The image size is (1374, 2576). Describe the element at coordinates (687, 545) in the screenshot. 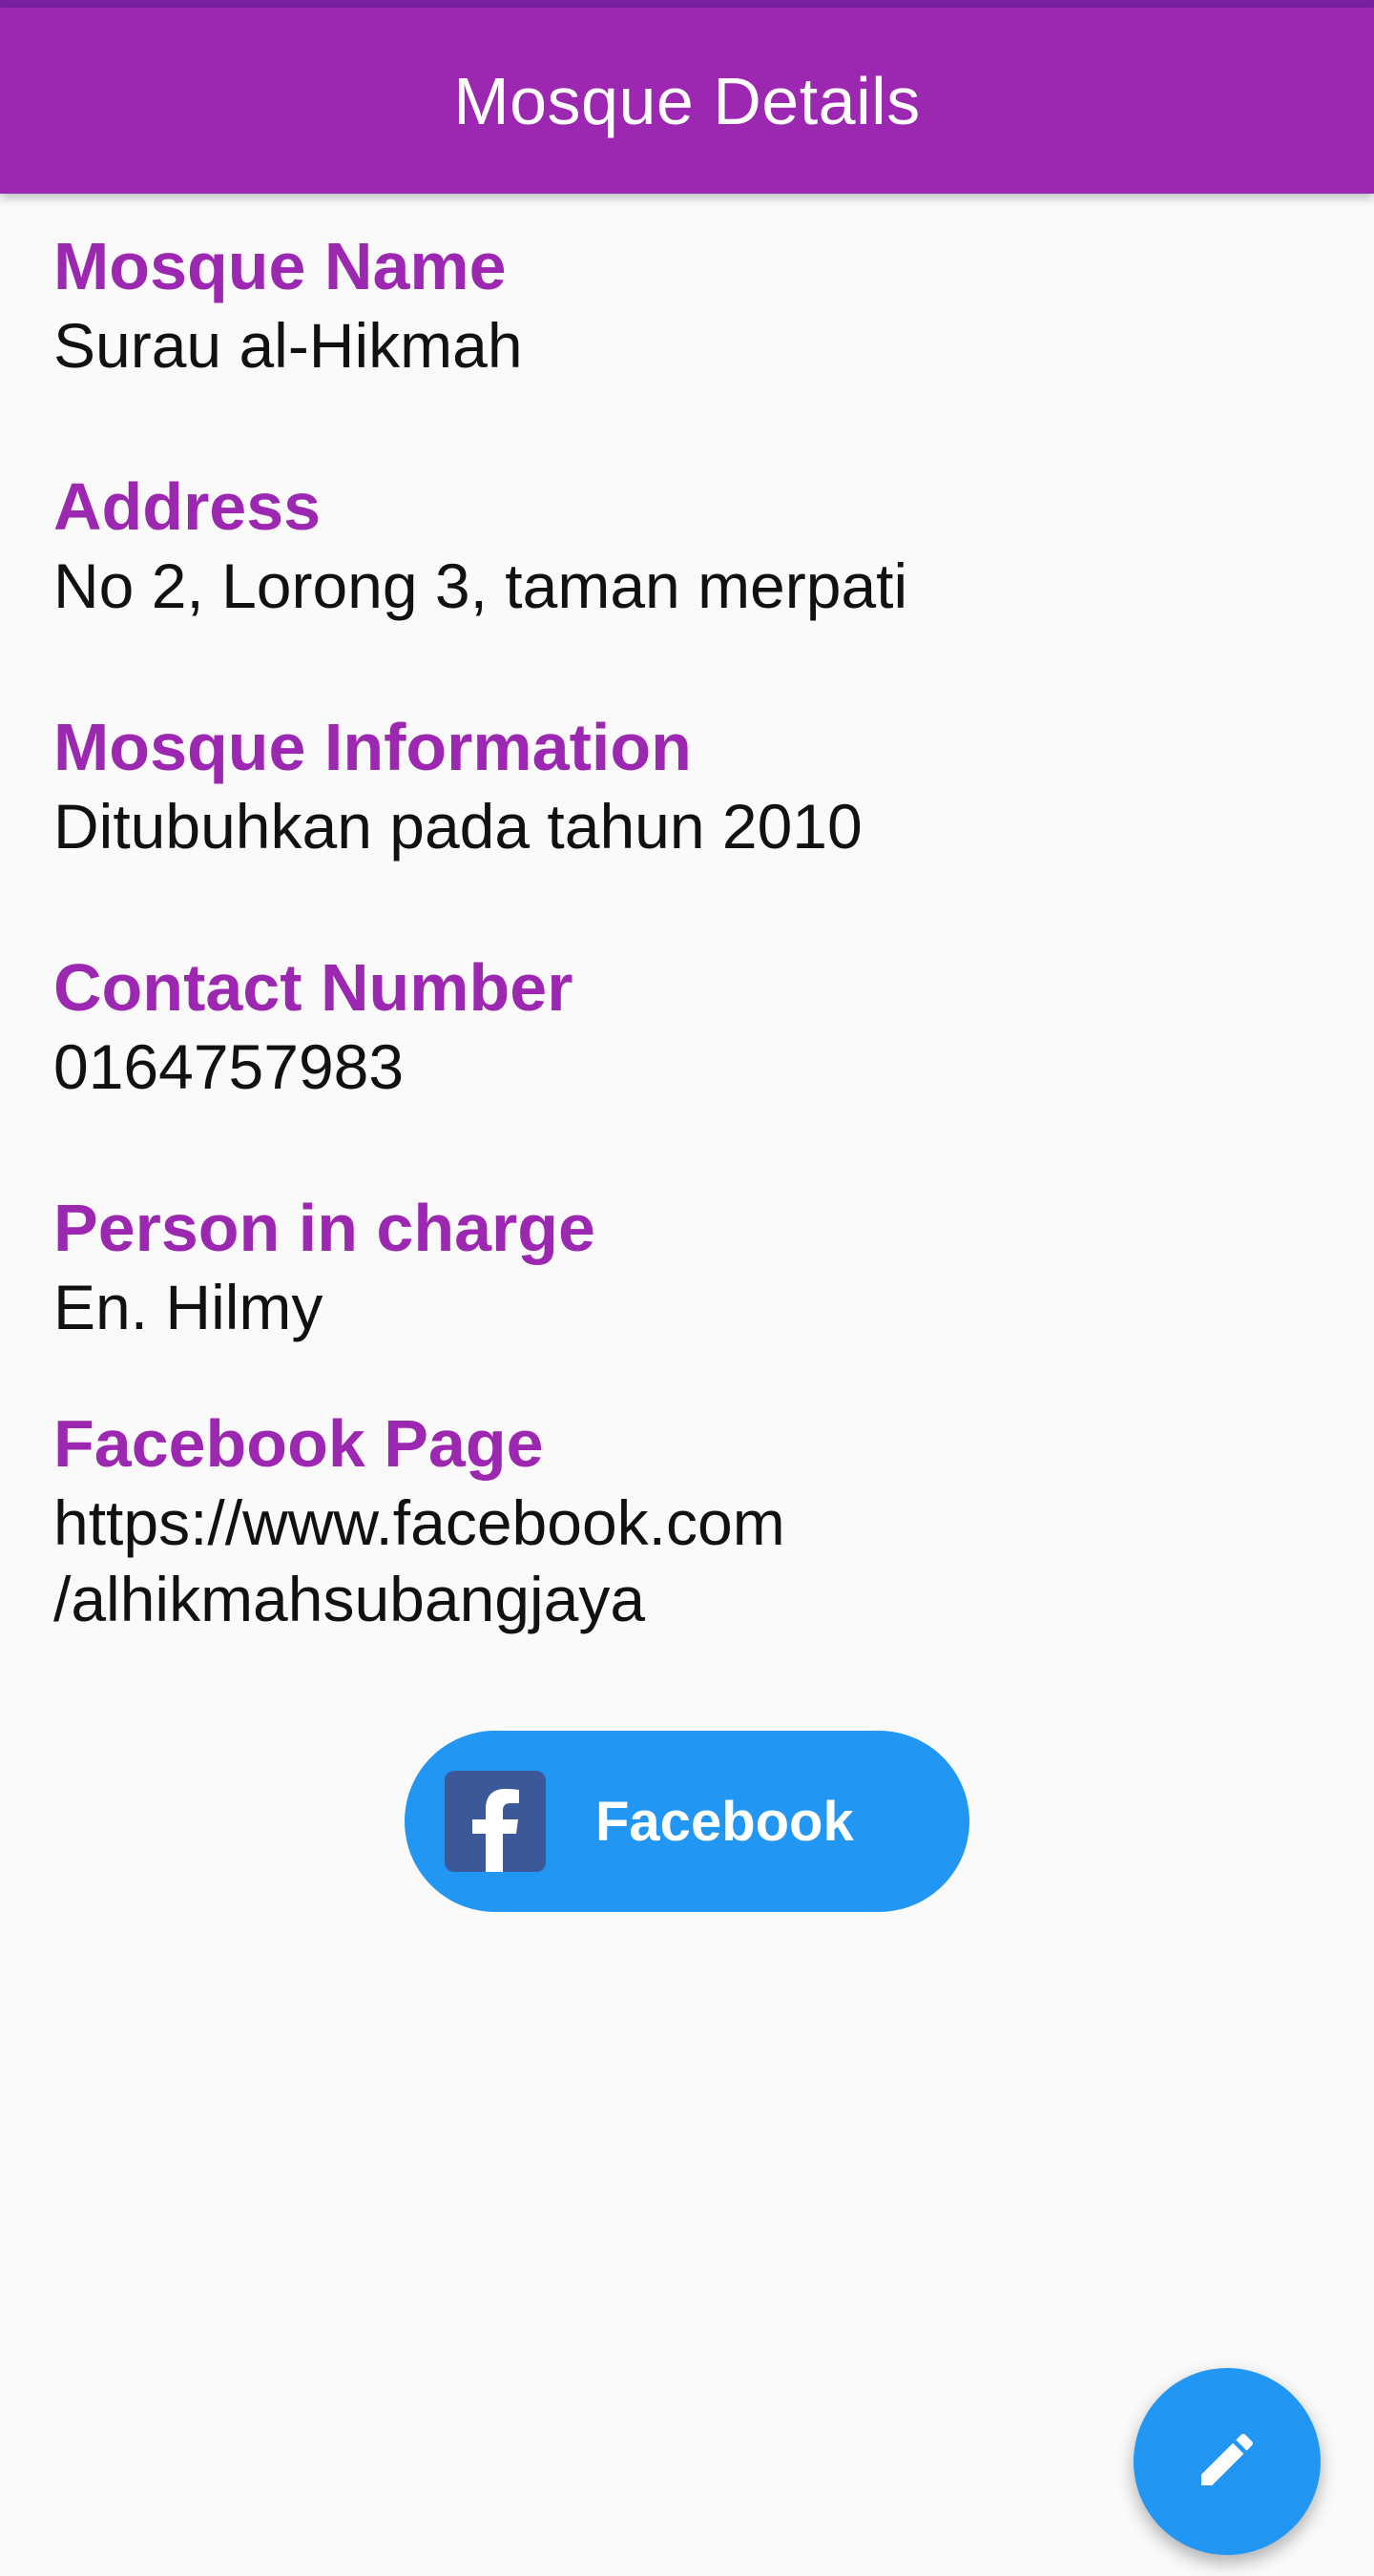

I see `address-field: Address No 2, Lorong 3, taman merpati` at that location.